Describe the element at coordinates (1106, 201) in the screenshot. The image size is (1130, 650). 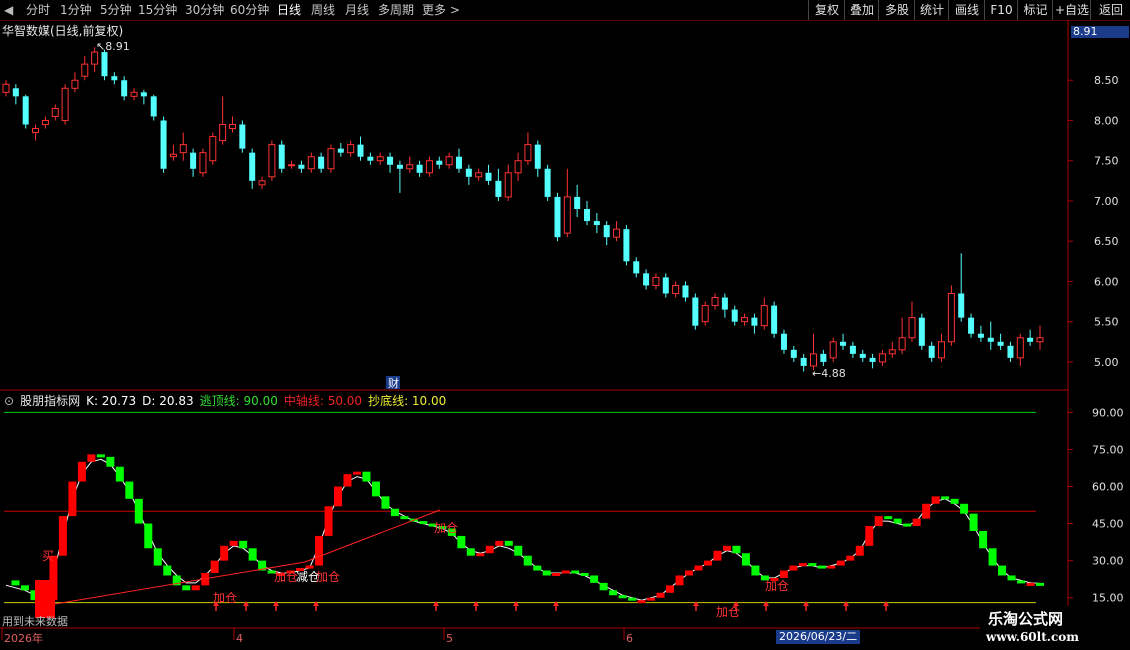
I see `price-tick-label: 7.00` at that location.